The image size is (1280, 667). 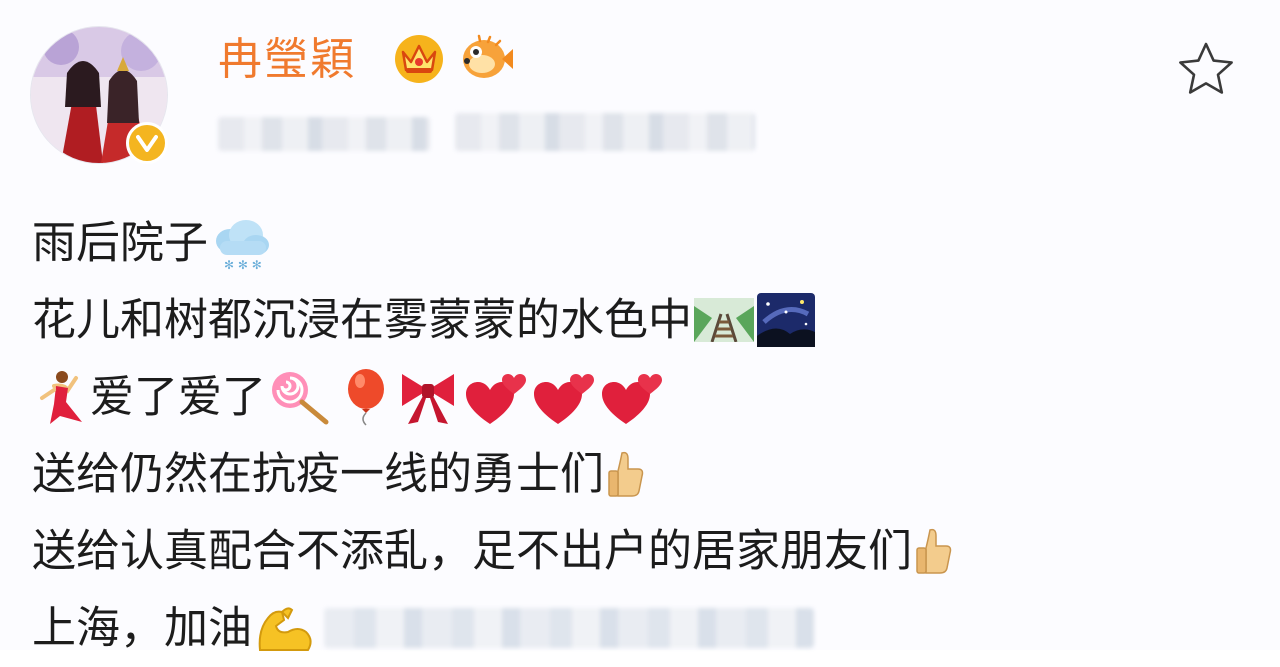 I want to click on post-line: 送给仍然在抗疫一线的勇士们, so click(x=642, y=471).